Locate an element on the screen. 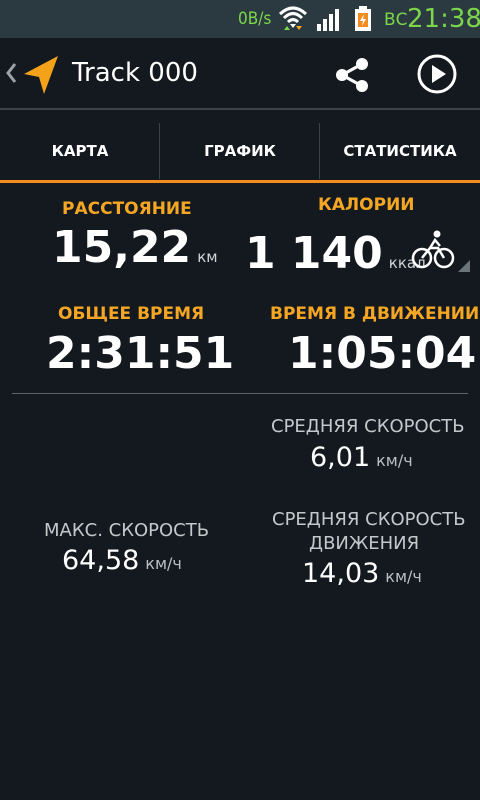 Image resolution: width=480 pixels, height=800 pixels. tab-chart: ГРАФИК is located at coordinates (240, 151).